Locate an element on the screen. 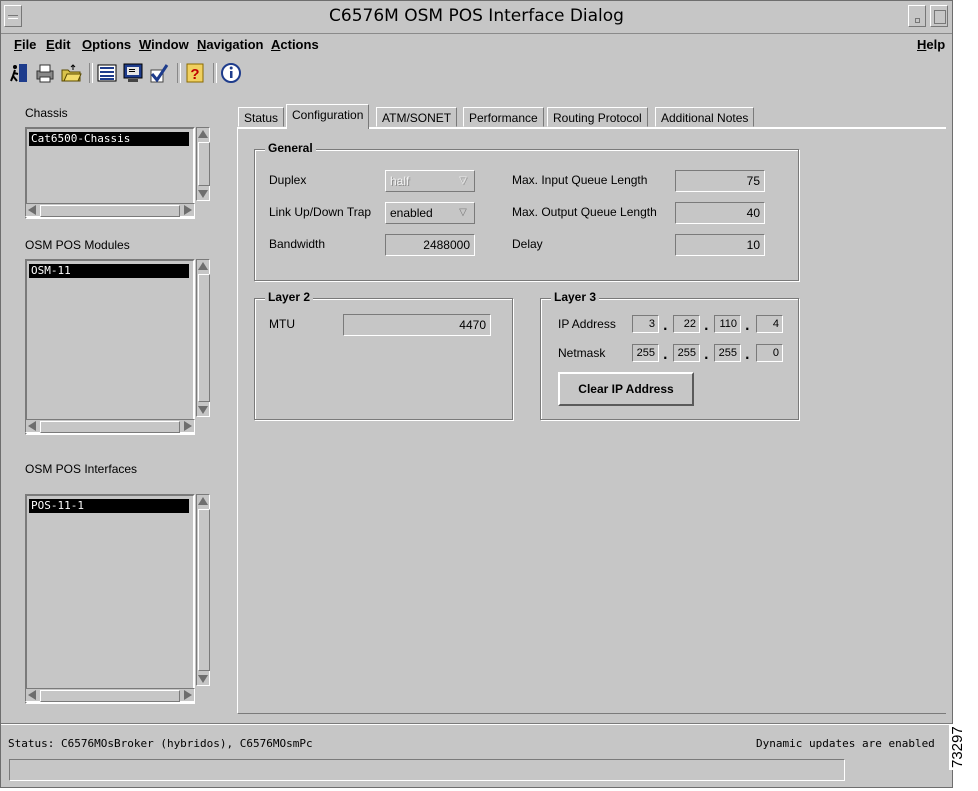 The image size is (978, 791). trap-select: enabled ▽ is located at coordinates (430, 213).